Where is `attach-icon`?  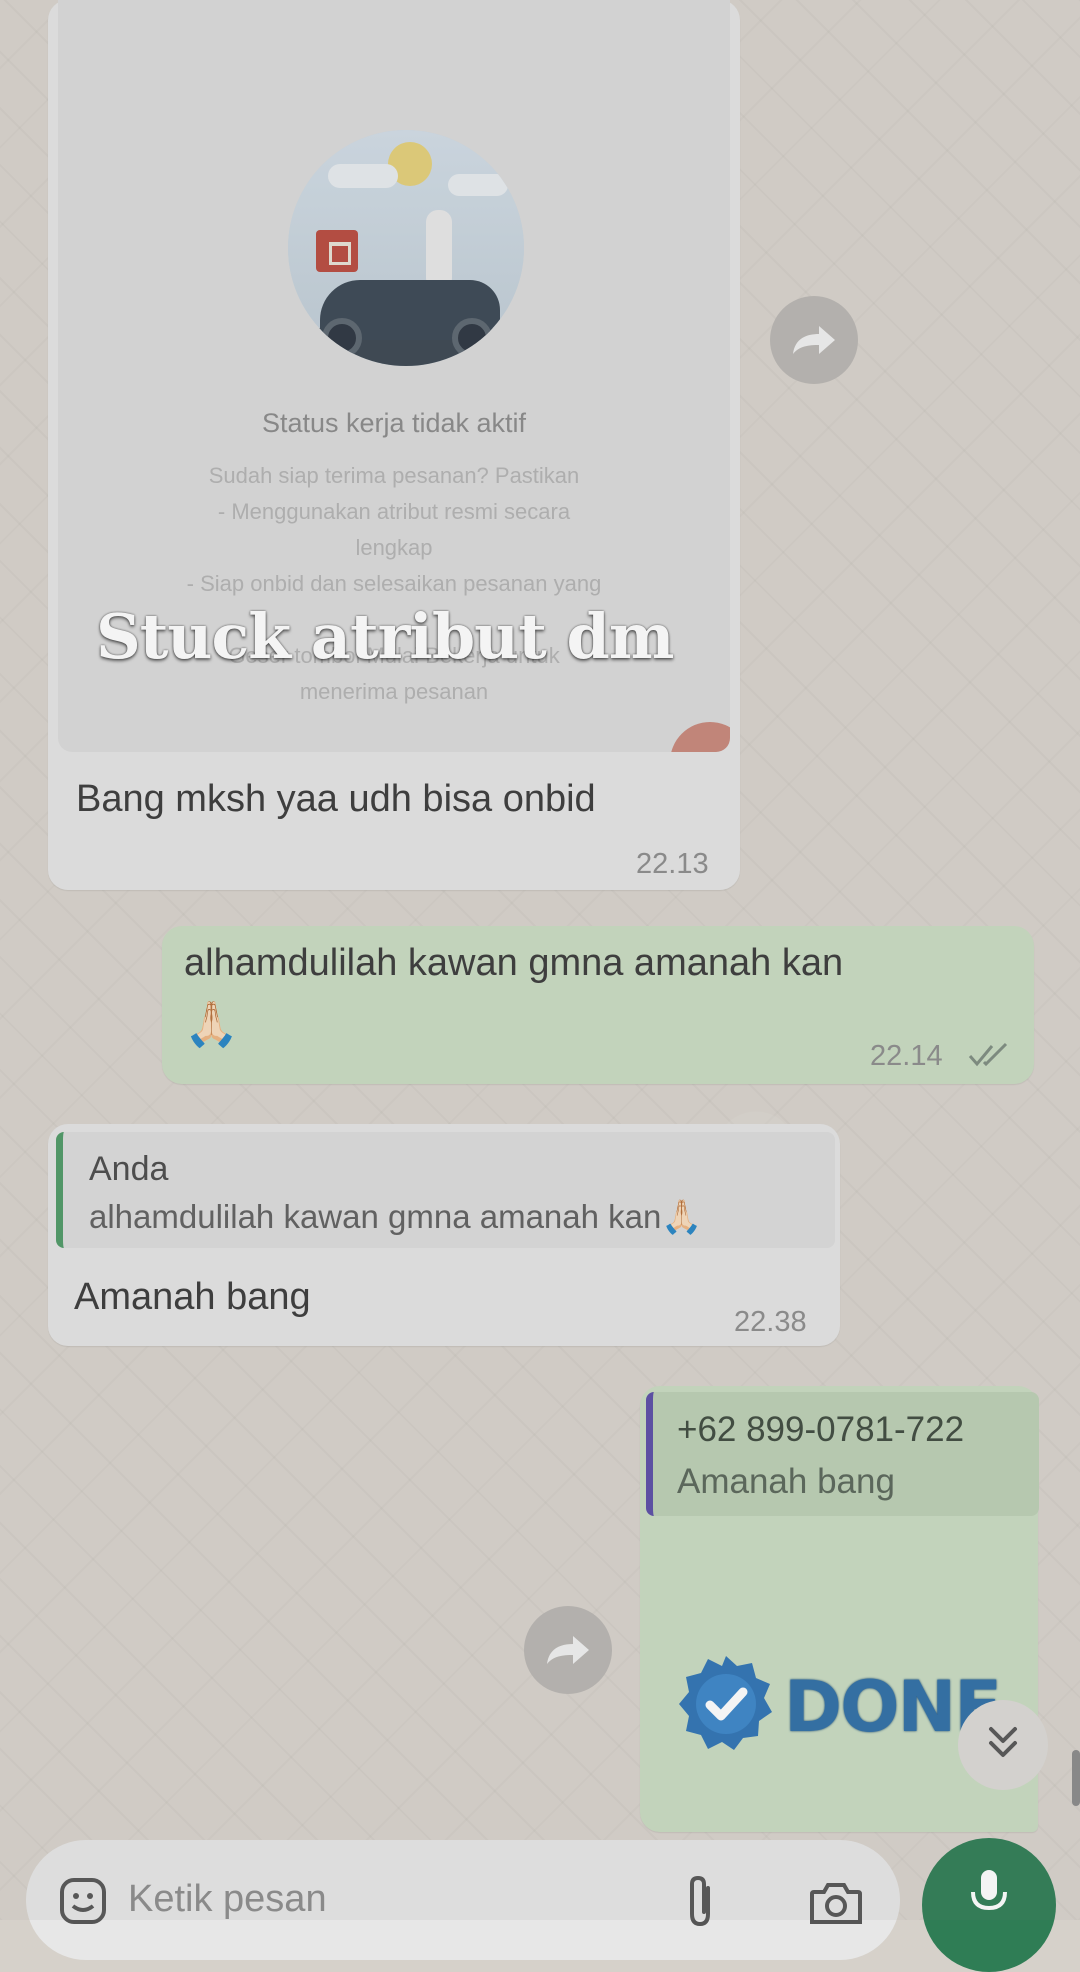
attach-icon is located at coordinates (700, 1904).